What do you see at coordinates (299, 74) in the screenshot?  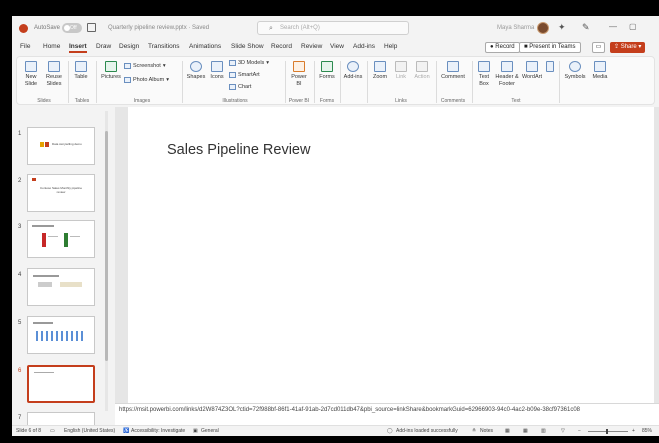 I see `power-bi-button: Power BI` at bounding box center [299, 74].